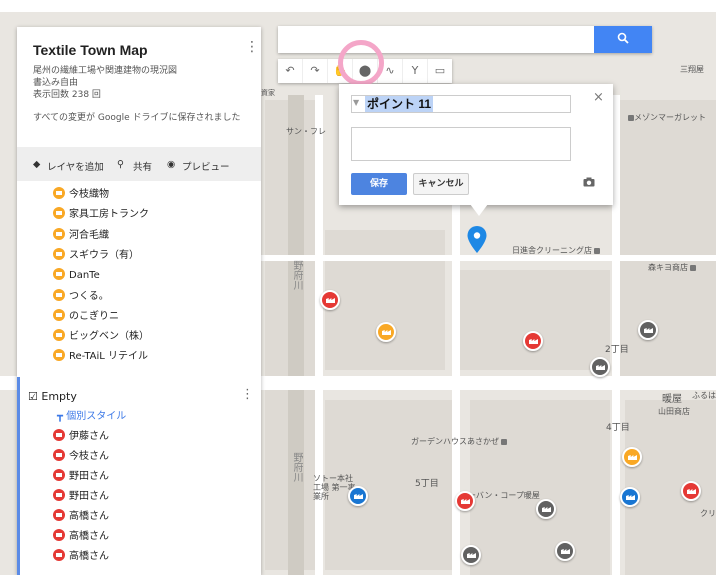 The height and width of the screenshot is (575, 716). Describe the element at coordinates (589, 183) in the screenshot. I see `camera-icon` at that location.